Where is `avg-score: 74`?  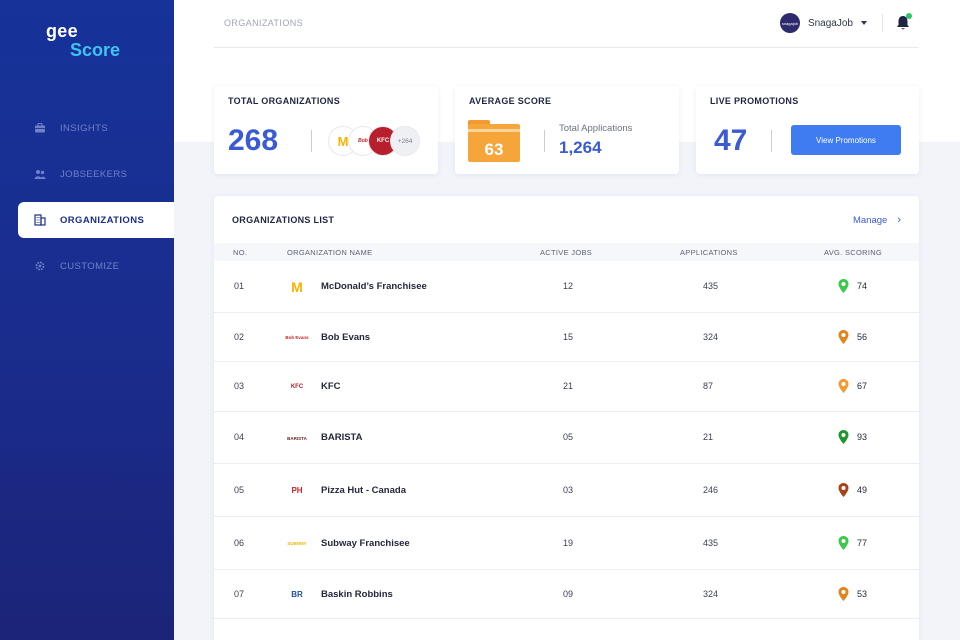
avg-score: 74 is located at coordinates (852, 286).